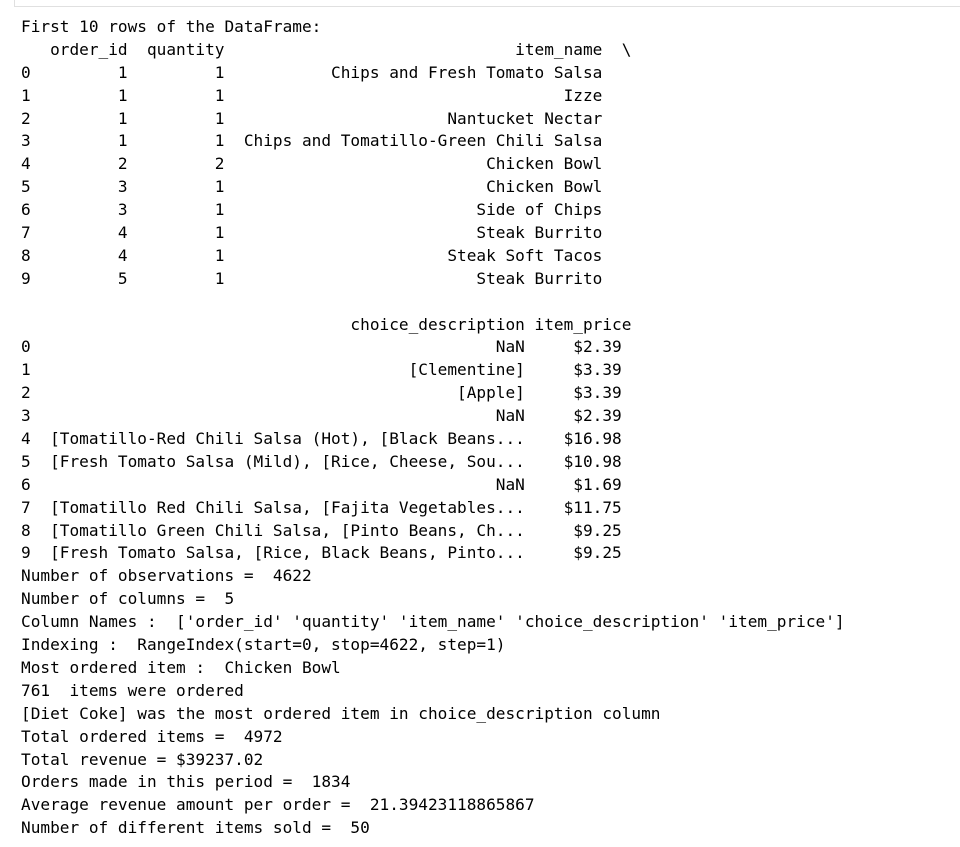  Describe the element at coordinates (487, 3) in the screenshot. I see `cell-border` at that location.